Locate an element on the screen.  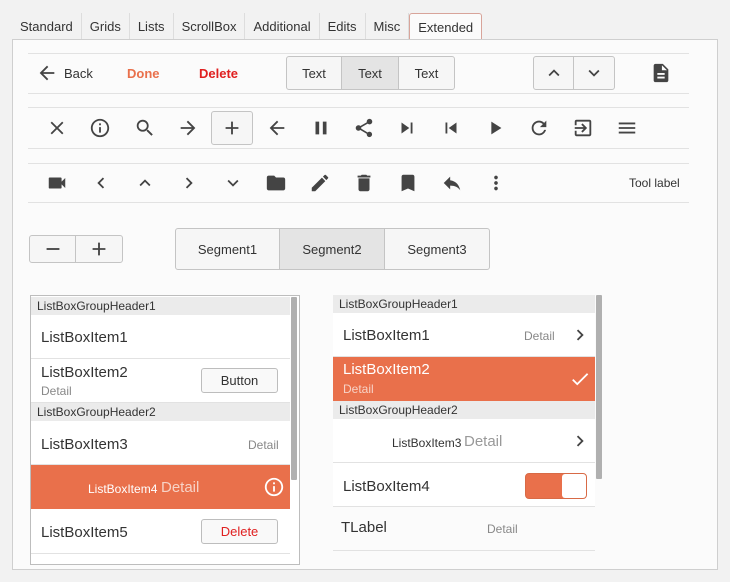
text-segment-3: Text is located at coordinates (426, 73).